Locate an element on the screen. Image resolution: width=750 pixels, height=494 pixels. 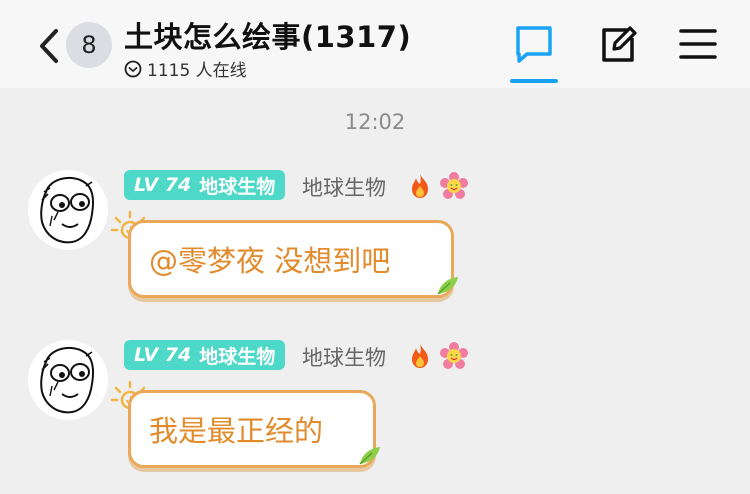
message-timestamp: 12:02 is located at coordinates (375, 122).